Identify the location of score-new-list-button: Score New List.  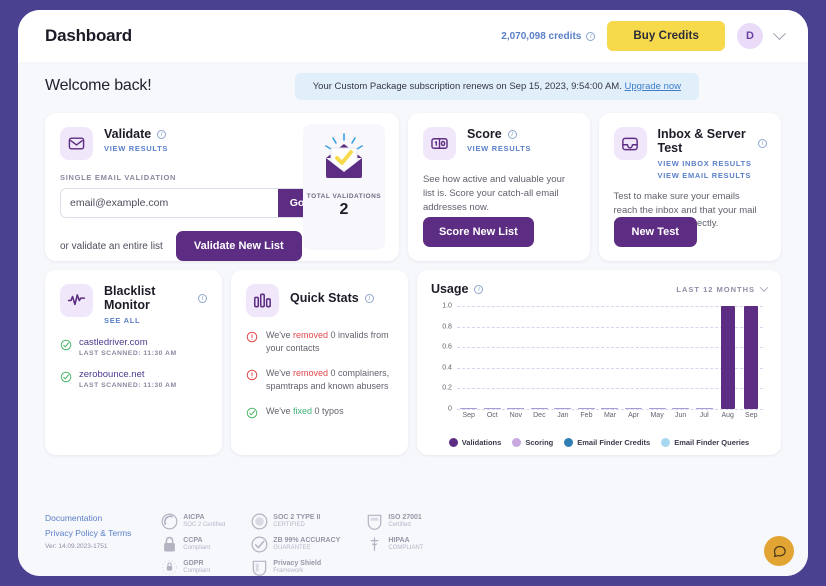
(478, 232).